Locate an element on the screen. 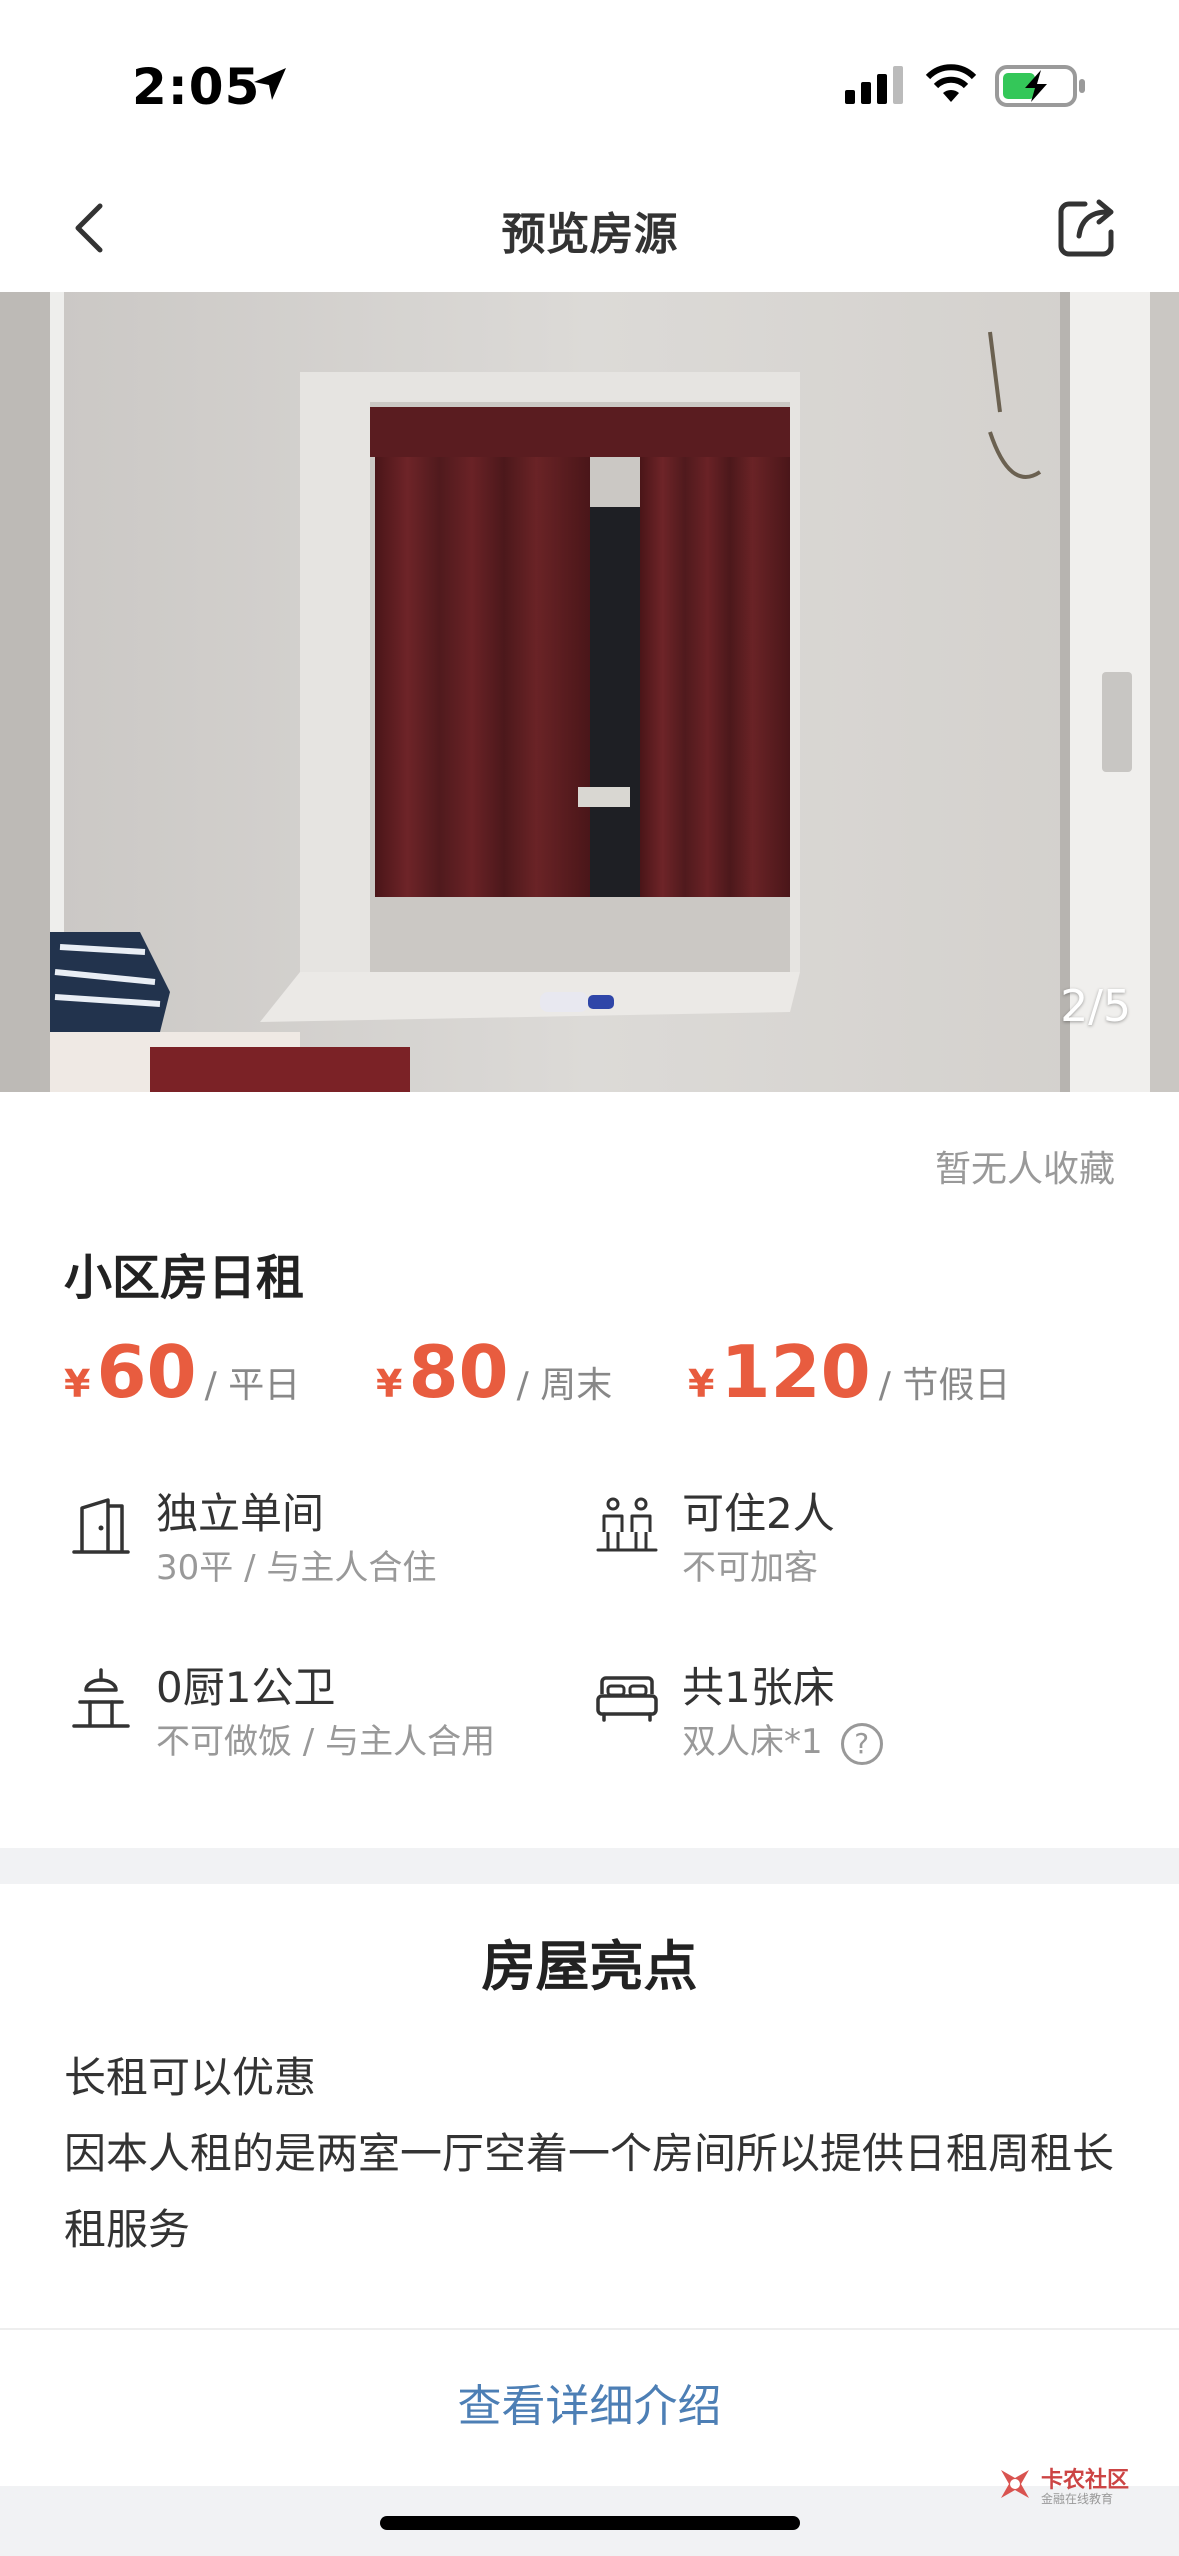  help-icon: ? is located at coordinates (861, 1743).